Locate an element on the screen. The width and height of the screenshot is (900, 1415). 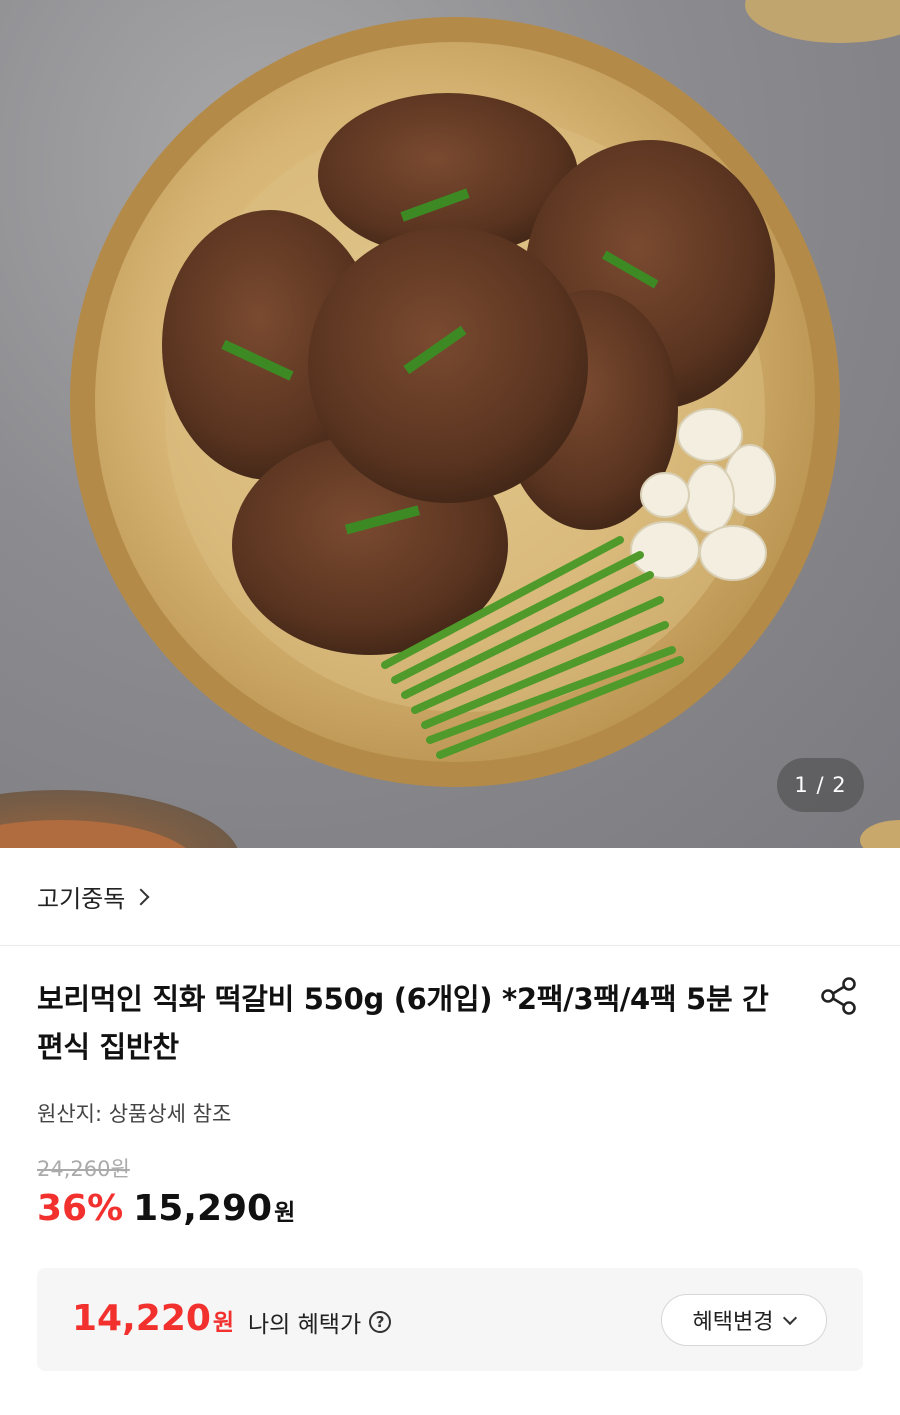
benefit-price: 14,220 원 is located at coordinates (153, 1318).